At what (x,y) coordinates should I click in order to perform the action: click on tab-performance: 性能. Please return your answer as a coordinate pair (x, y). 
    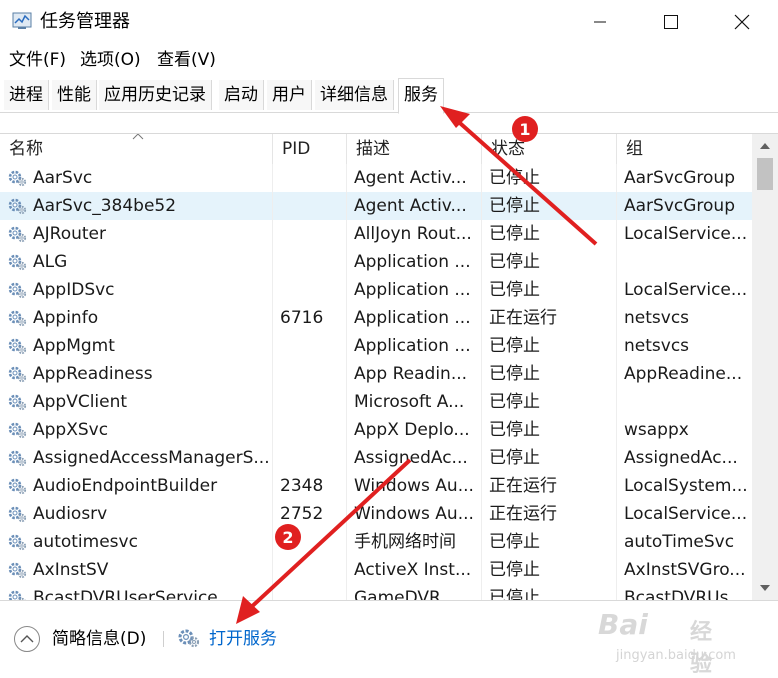
    Looking at the image, I should click on (74, 95).